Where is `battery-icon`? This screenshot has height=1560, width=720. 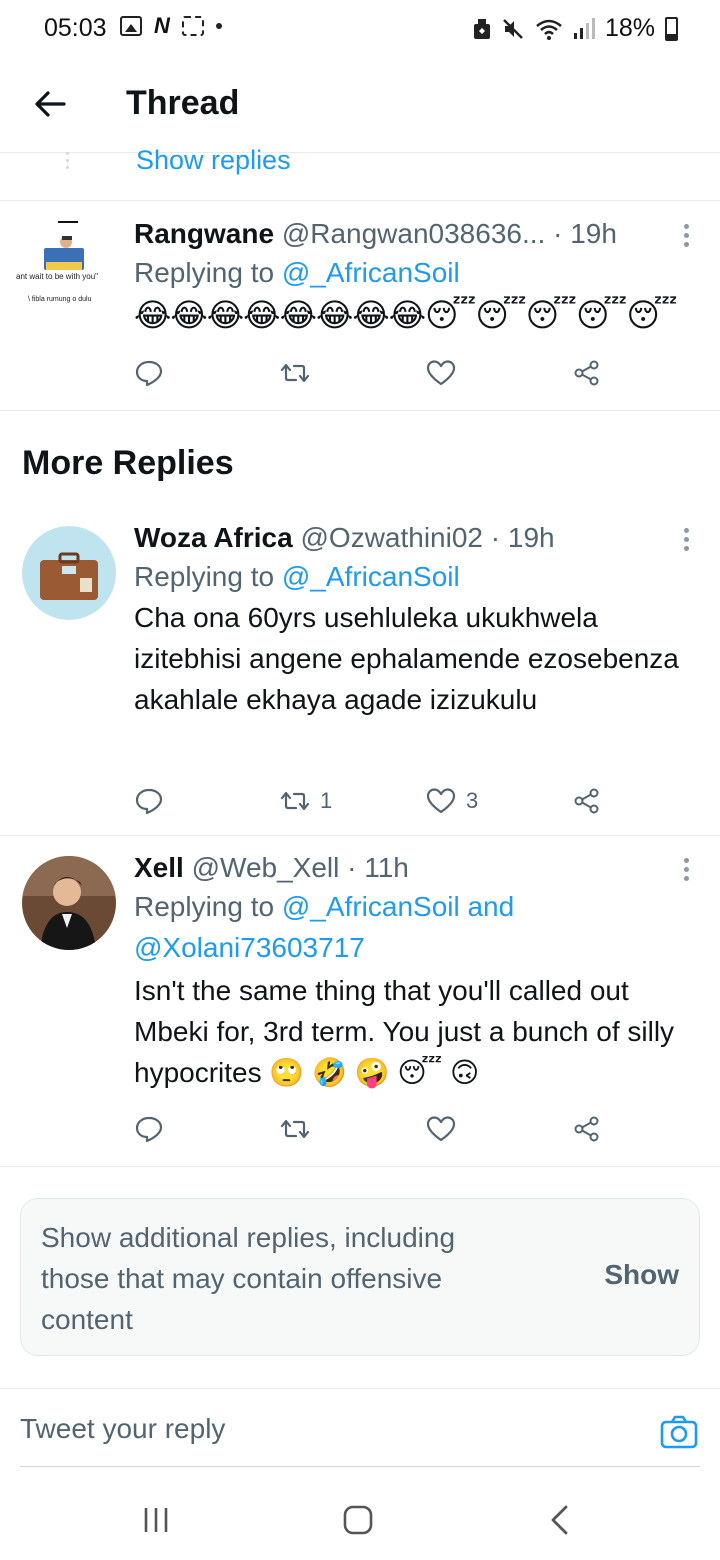 battery-icon is located at coordinates (671, 28).